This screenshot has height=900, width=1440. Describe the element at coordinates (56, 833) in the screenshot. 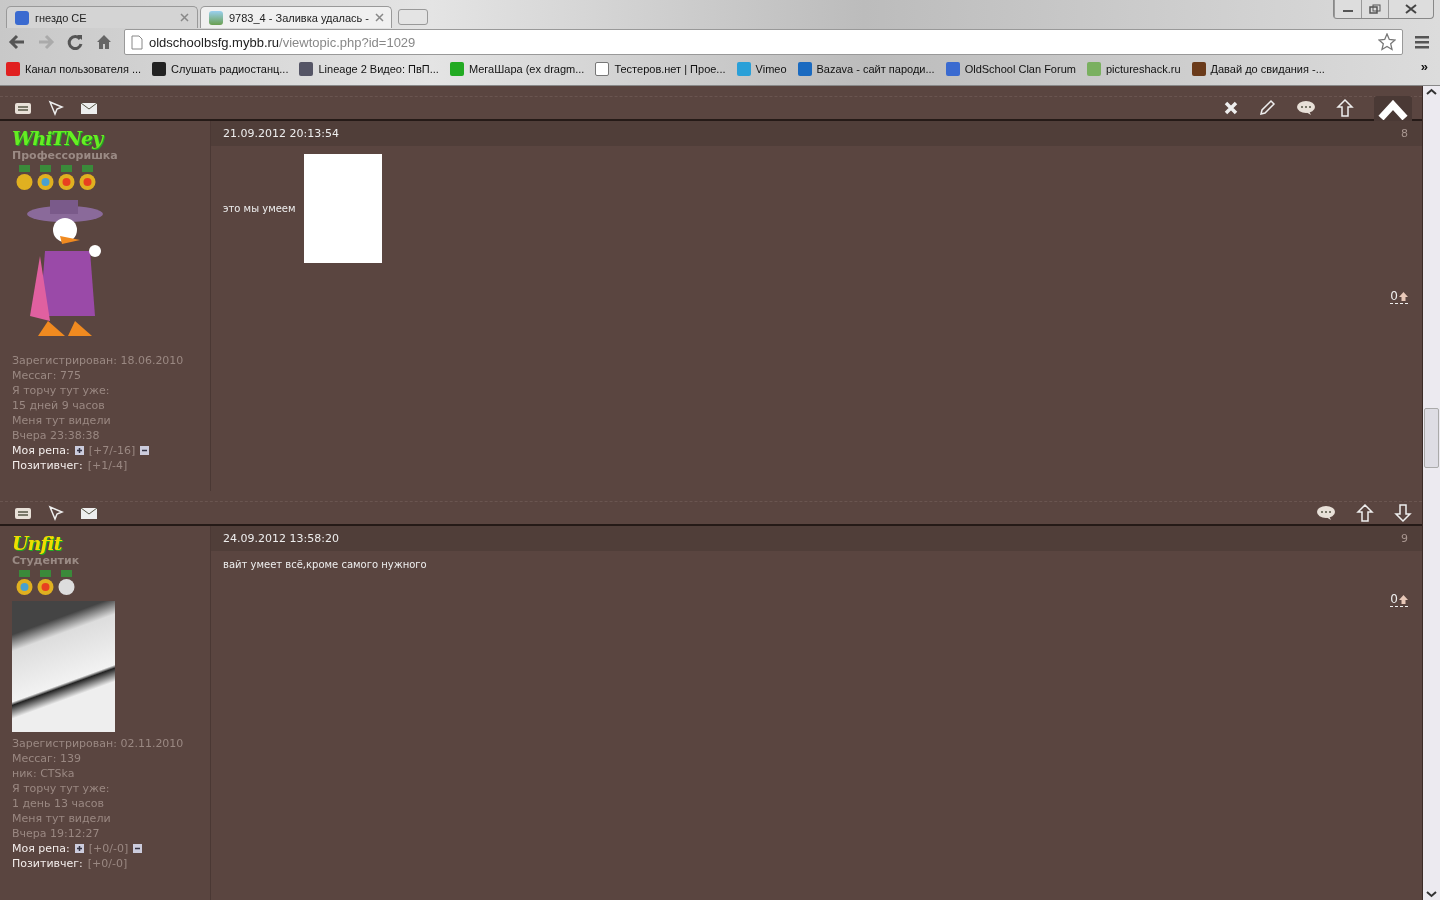

I see `profile-stat: Вчера 19:12:27` at that location.